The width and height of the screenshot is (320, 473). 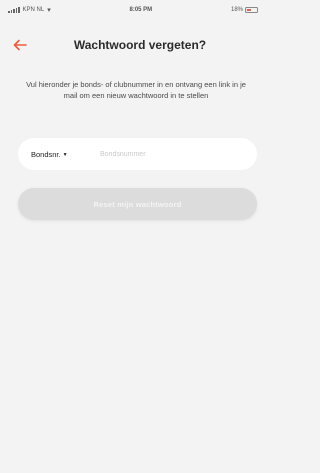 I want to click on nav-bar: Wachtwoord vergeten?, so click(x=133, y=45).